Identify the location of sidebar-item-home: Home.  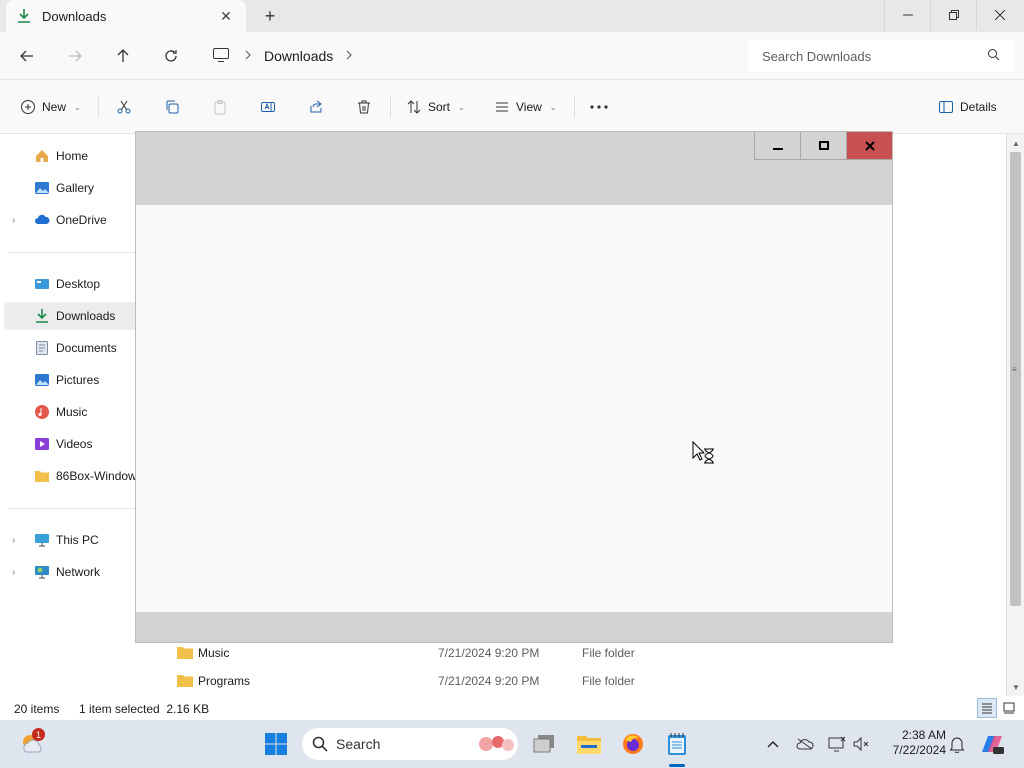
(70, 156).